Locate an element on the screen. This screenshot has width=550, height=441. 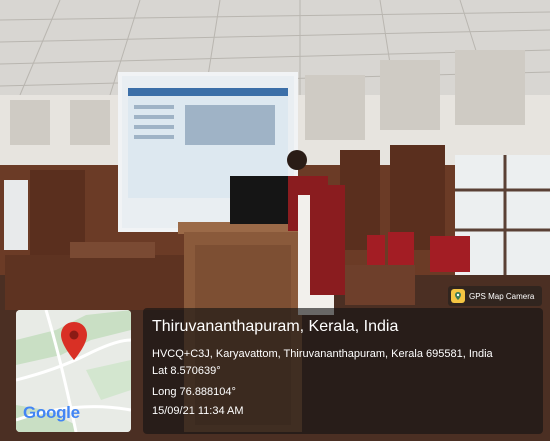
google-logo: Google is located at coordinates (51, 412).